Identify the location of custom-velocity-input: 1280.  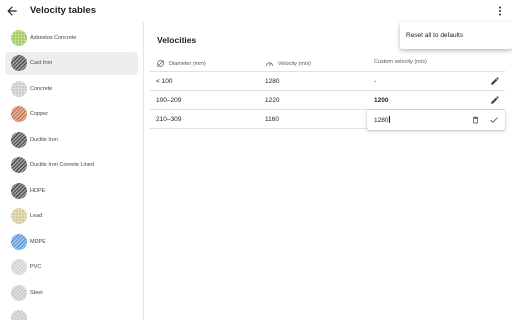
(382, 120).